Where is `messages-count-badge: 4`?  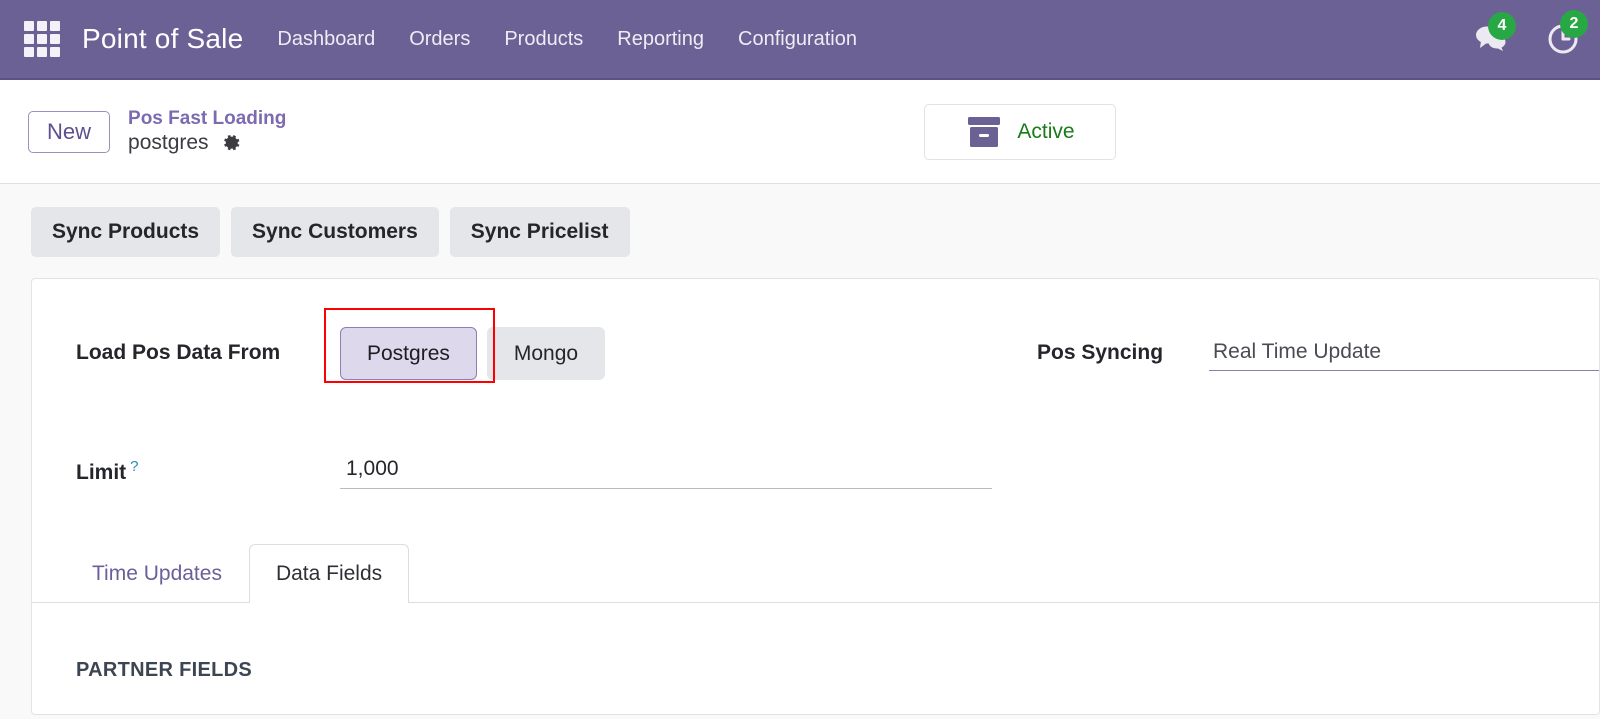
messages-count-badge: 4 is located at coordinates (1502, 26).